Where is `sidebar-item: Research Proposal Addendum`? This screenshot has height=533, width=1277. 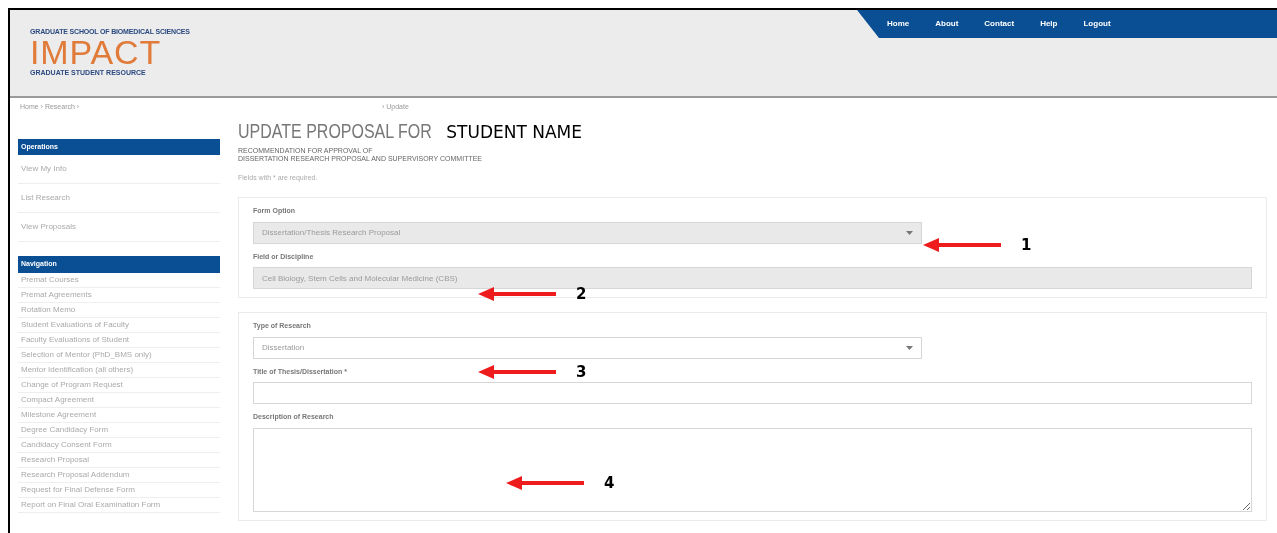 sidebar-item: Research Proposal Addendum is located at coordinates (119, 475).